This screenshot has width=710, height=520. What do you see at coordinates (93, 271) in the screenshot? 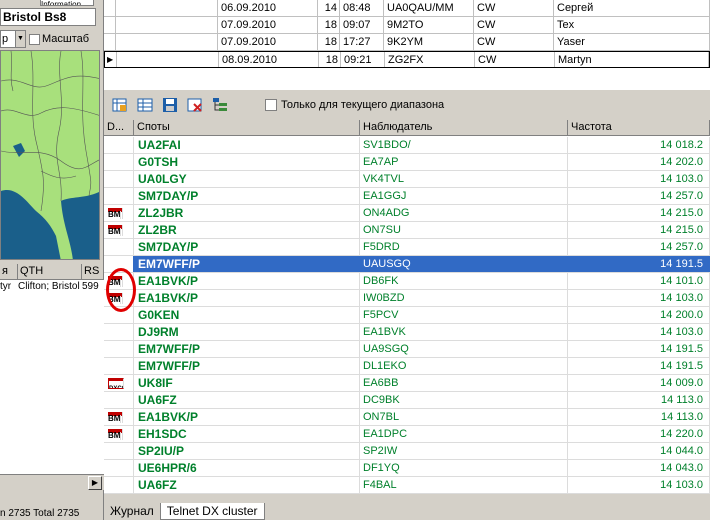
I see `qth-col-rs: RS` at bounding box center [93, 271].